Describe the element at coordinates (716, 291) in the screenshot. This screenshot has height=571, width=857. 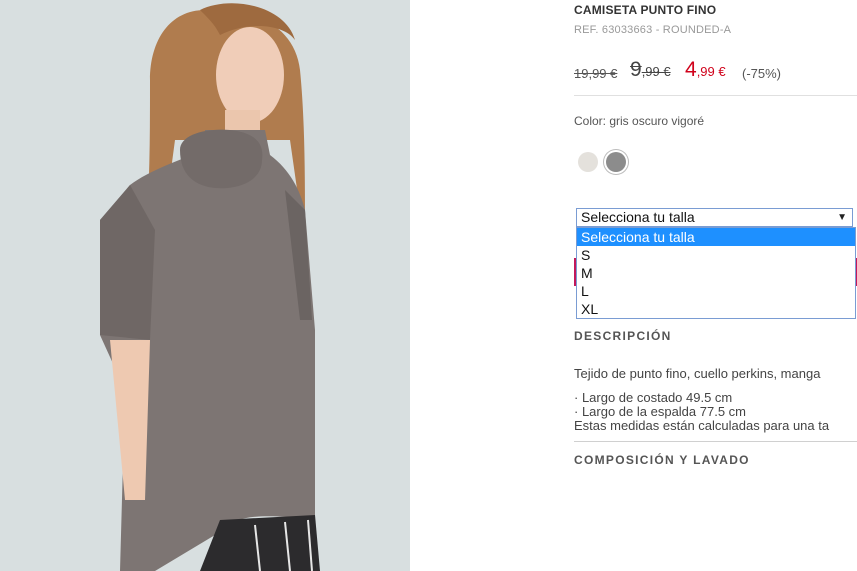
I see `size-option-l: L` at that location.